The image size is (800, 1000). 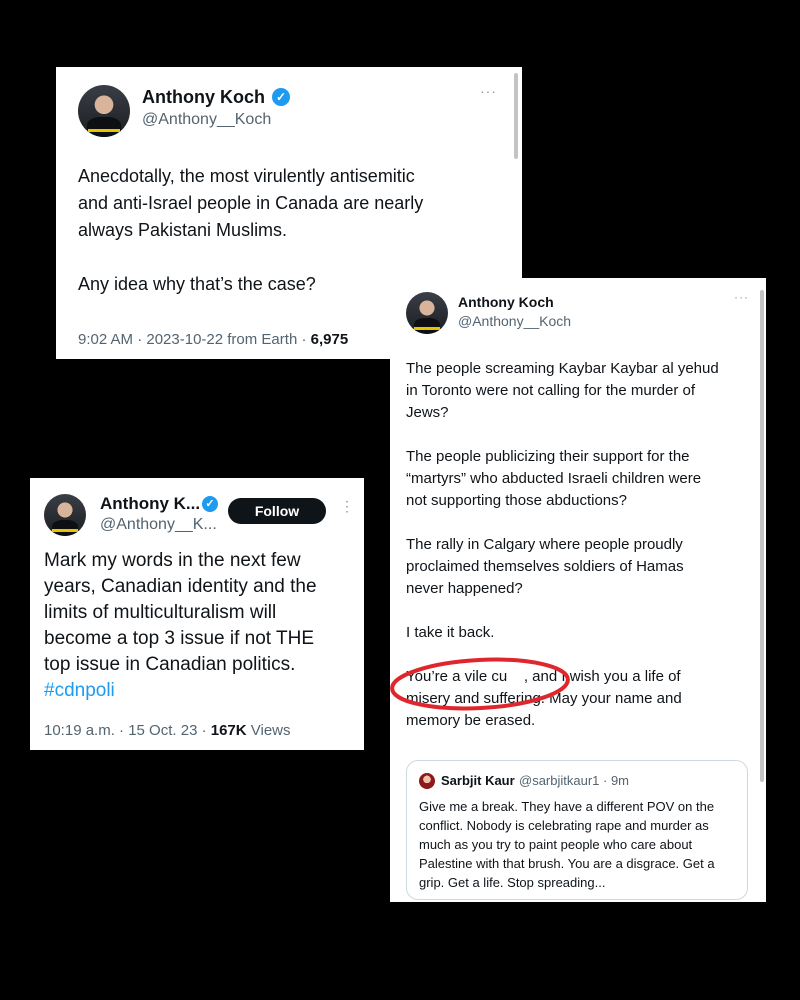 What do you see at coordinates (228, 730) in the screenshot?
I see `view-count: 167K` at bounding box center [228, 730].